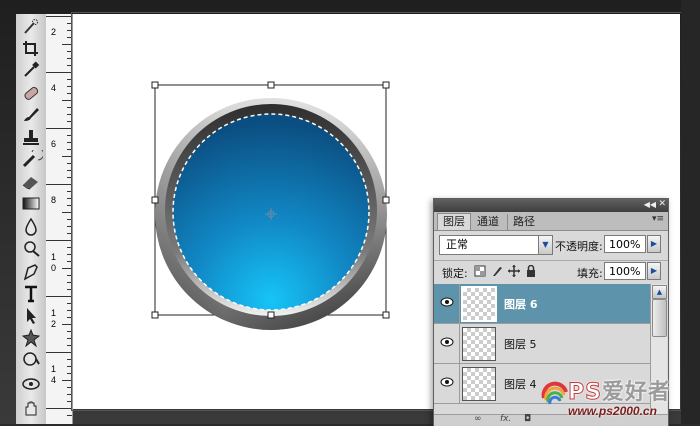 Image resolution: width=700 pixels, height=426 pixels. Describe the element at coordinates (54, 374) in the screenshot. I see `ruler-label: 1 4` at that location.